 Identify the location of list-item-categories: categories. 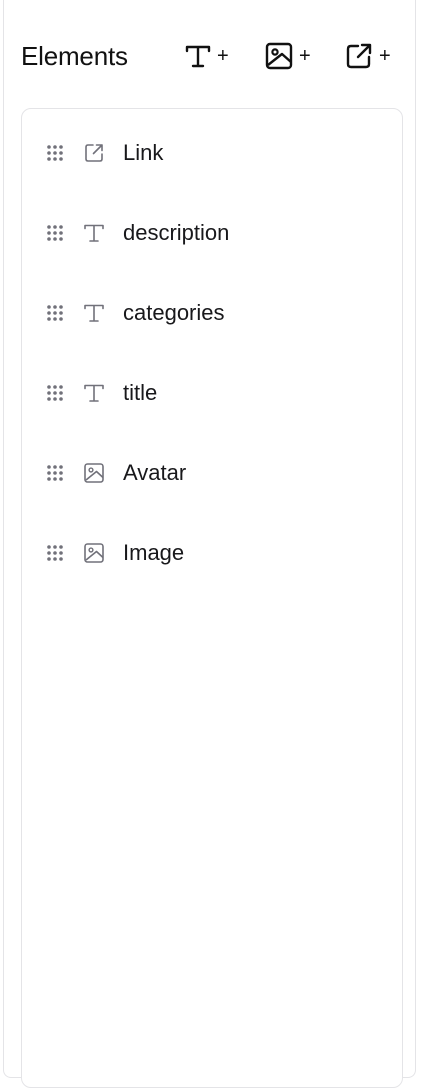
(212, 313).